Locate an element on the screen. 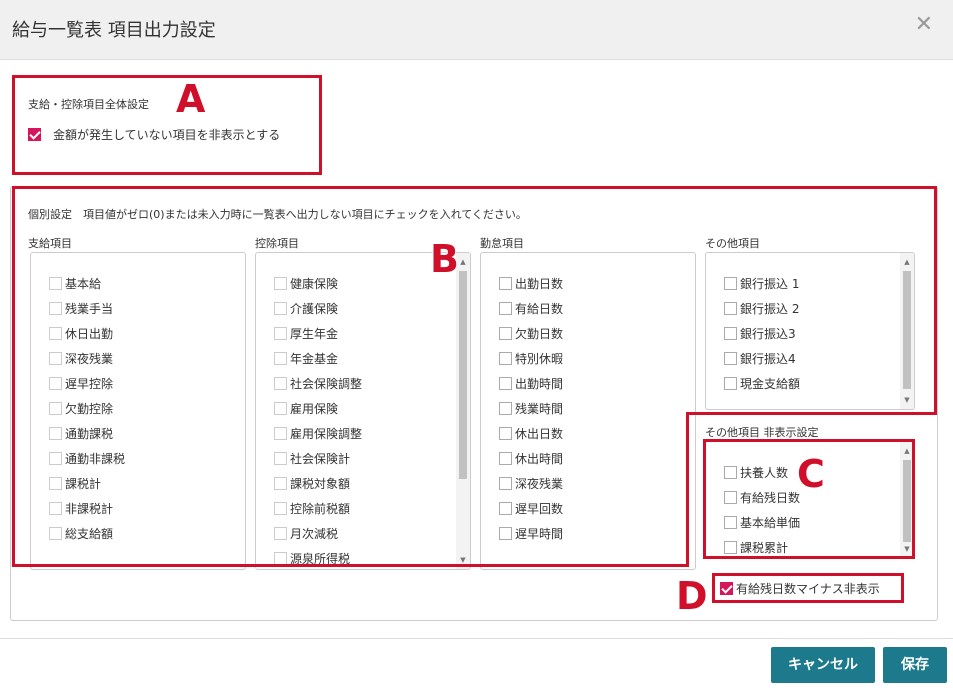 Image resolution: width=953 pixels, height=688 pixels. dialog-title: 給与一覧表 項目出力設定 is located at coordinates (114, 30).